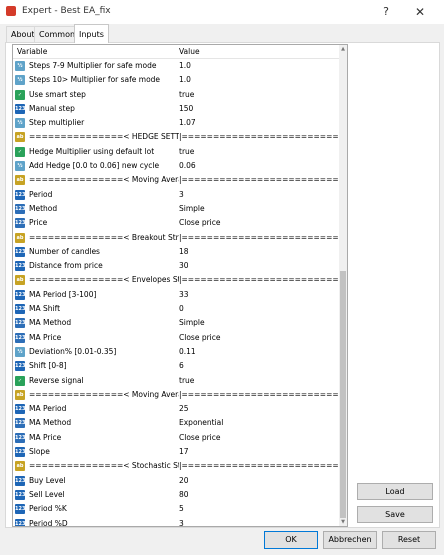  Describe the element at coordinates (409, 540) in the screenshot. I see `reset-button: Reset` at that location.